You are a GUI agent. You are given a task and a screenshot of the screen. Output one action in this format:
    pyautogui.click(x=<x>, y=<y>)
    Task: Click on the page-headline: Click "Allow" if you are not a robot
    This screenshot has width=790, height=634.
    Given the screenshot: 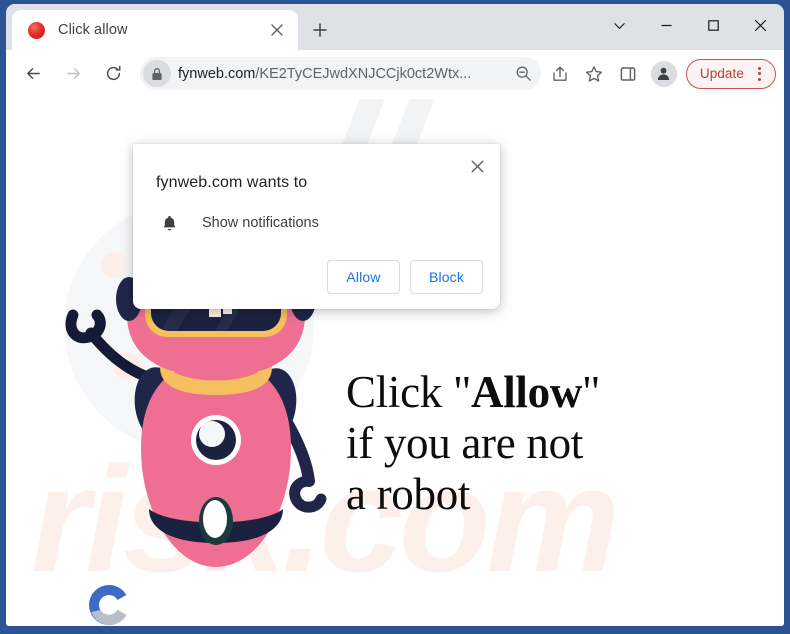 What is the action you would take?
    pyautogui.click(x=473, y=443)
    